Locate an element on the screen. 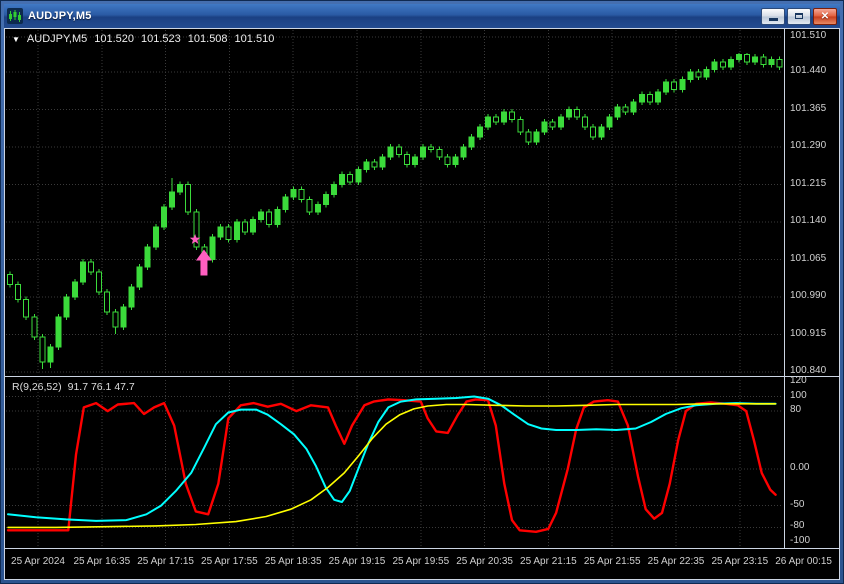  time-tick-label: 25 Apr 21:15 is located at coordinates (548, 561).